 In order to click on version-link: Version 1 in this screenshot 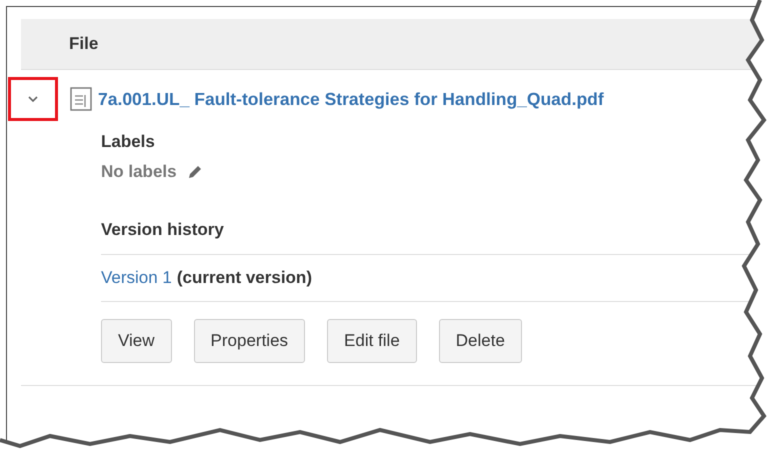, I will do `click(136, 277)`.